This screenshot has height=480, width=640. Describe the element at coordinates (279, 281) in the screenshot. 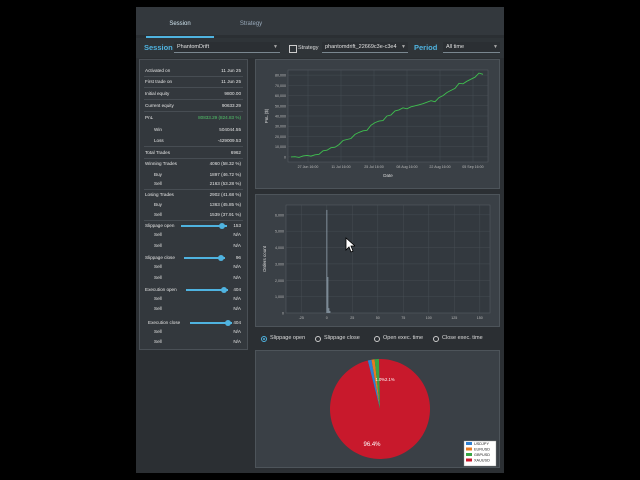

I see `y-tick-label: 2,000` at that location.